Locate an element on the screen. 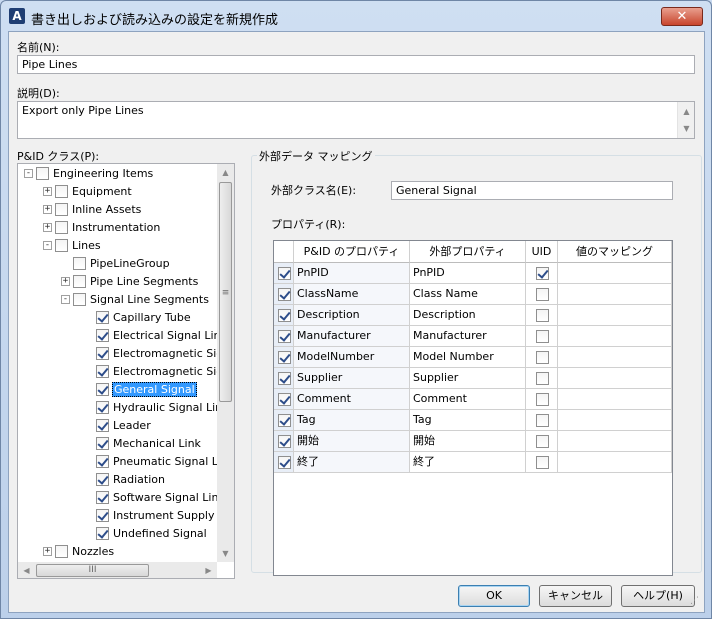 Image resolution: width=712 pixels, height=619 pixels. title-bar: A 書き出しおよび読み込みの設定を新規作成 ✕ is located at coordinates (356, 16).